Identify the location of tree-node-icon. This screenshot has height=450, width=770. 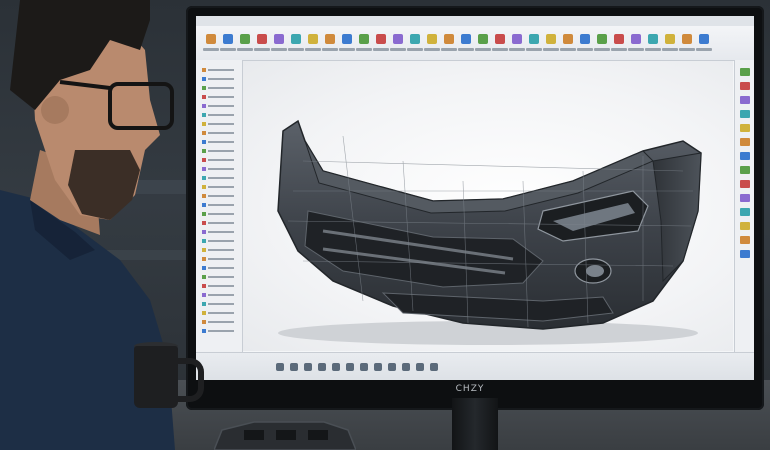
(204, 178).